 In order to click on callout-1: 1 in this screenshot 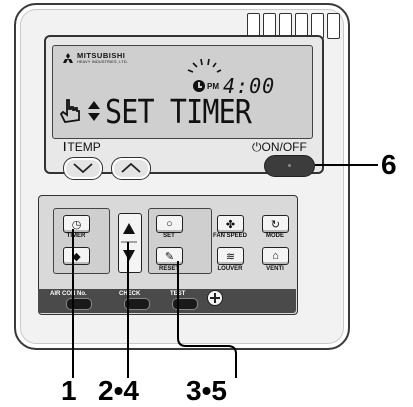, I will do `click(69, 390)`.